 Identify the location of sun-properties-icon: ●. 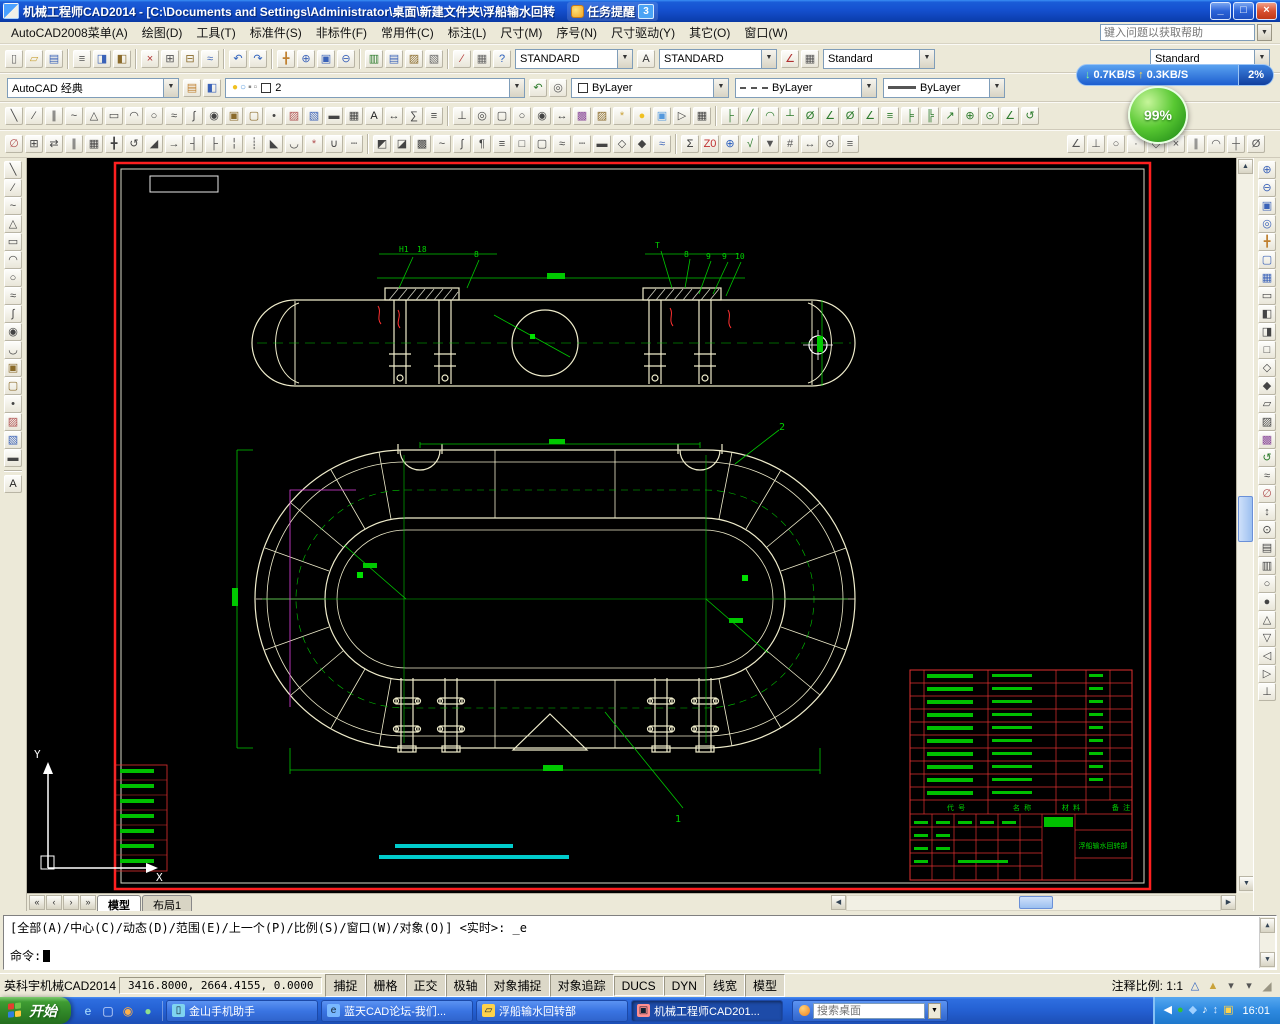
(642, 116).